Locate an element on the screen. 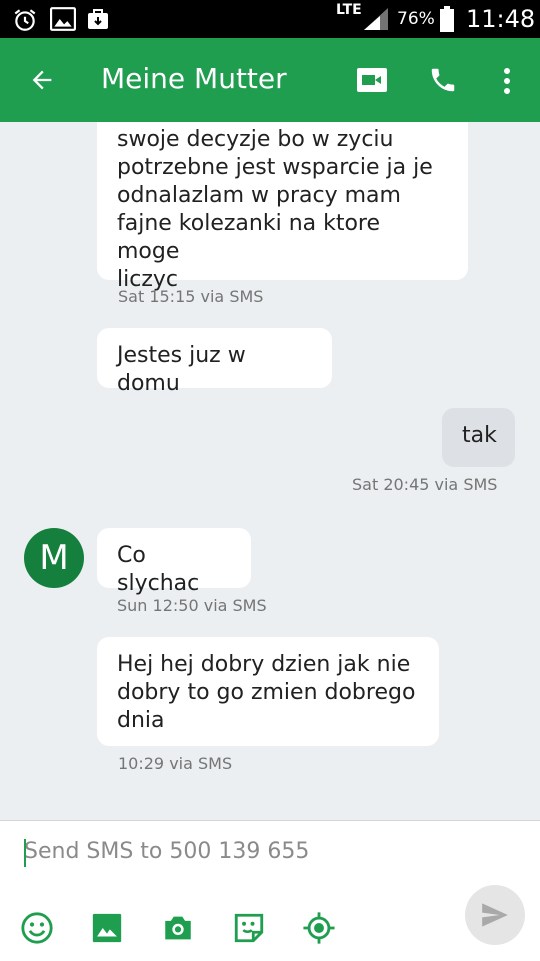 This screenshot has width=540, height=961. message-timestamp: Sat 15:15 via SMS is located at coordinates (191, 296).